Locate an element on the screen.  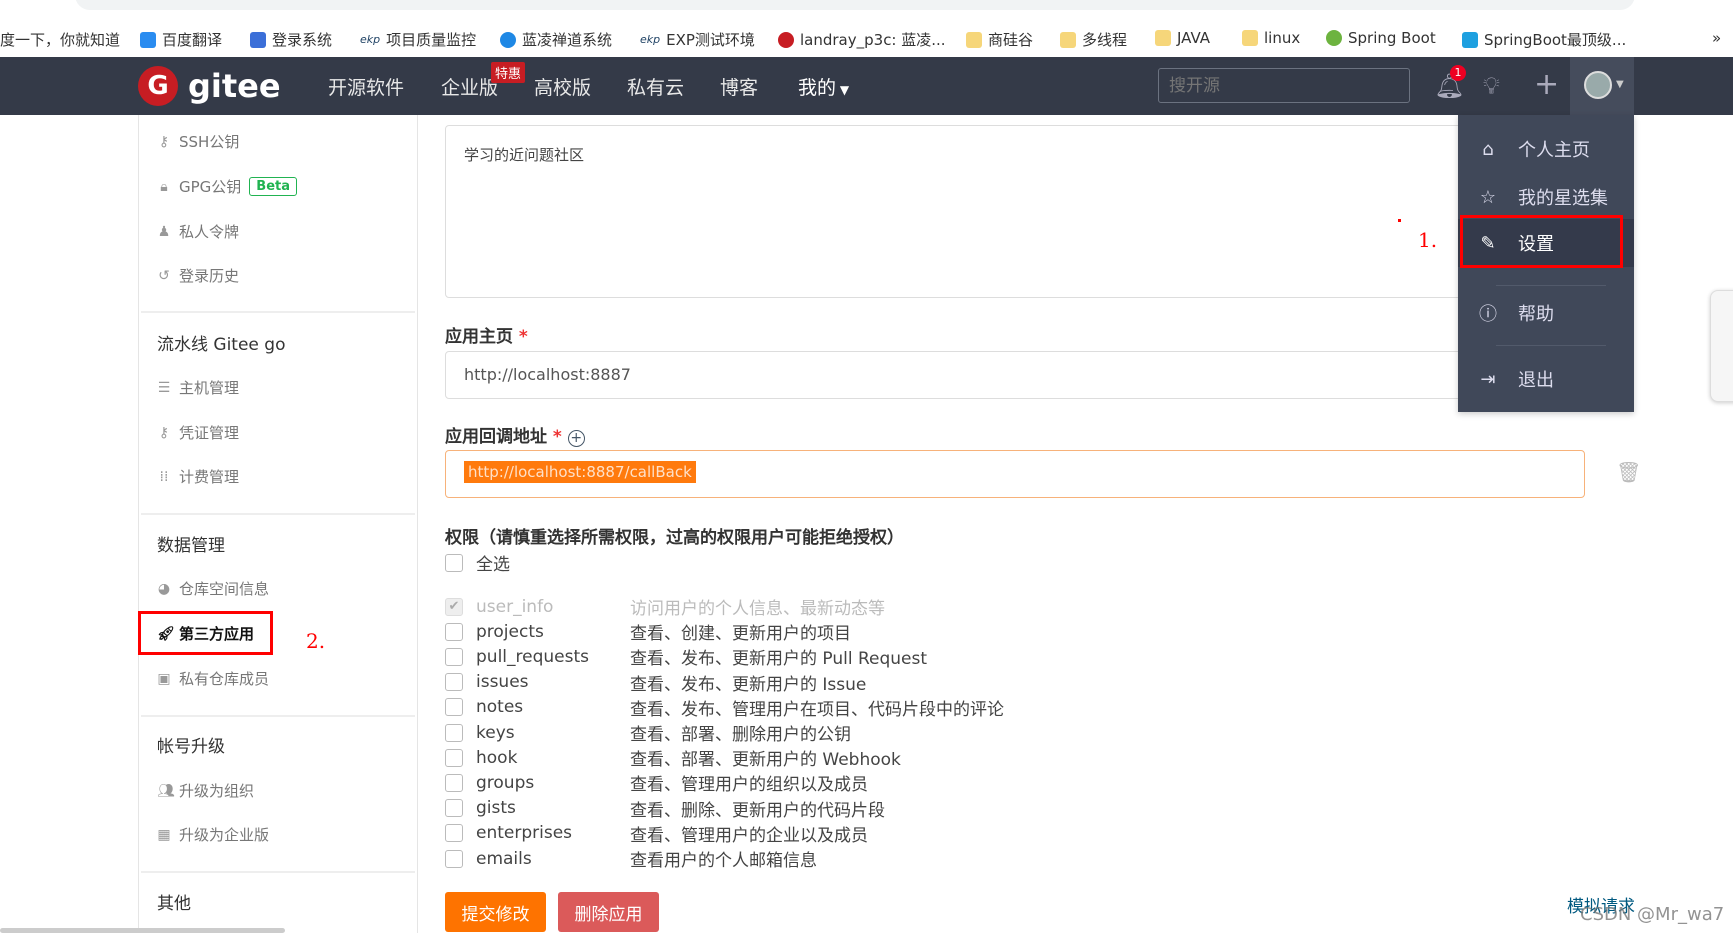
nav-enterprise: 企业版 is located at coordinates (469, 86).